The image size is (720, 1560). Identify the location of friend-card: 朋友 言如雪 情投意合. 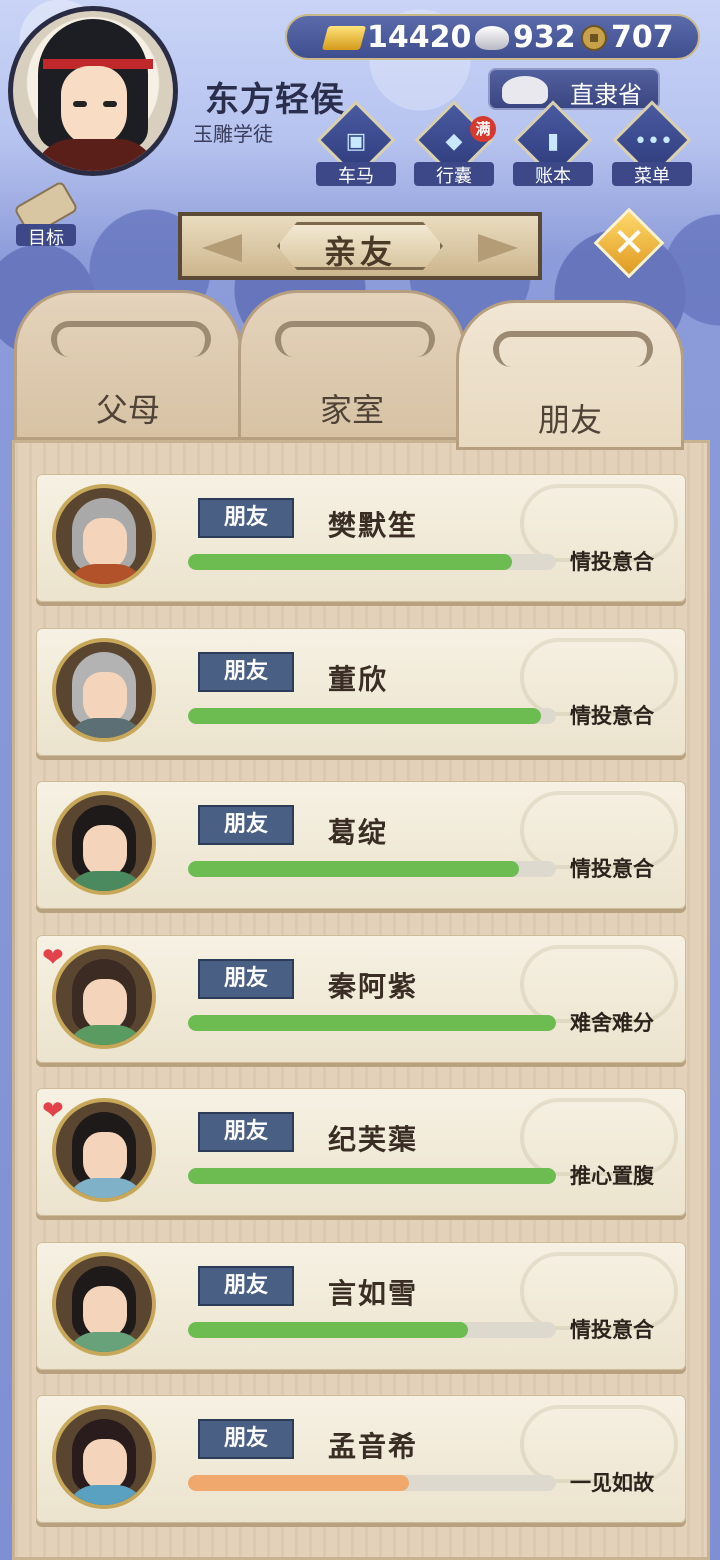
(361, 1306).